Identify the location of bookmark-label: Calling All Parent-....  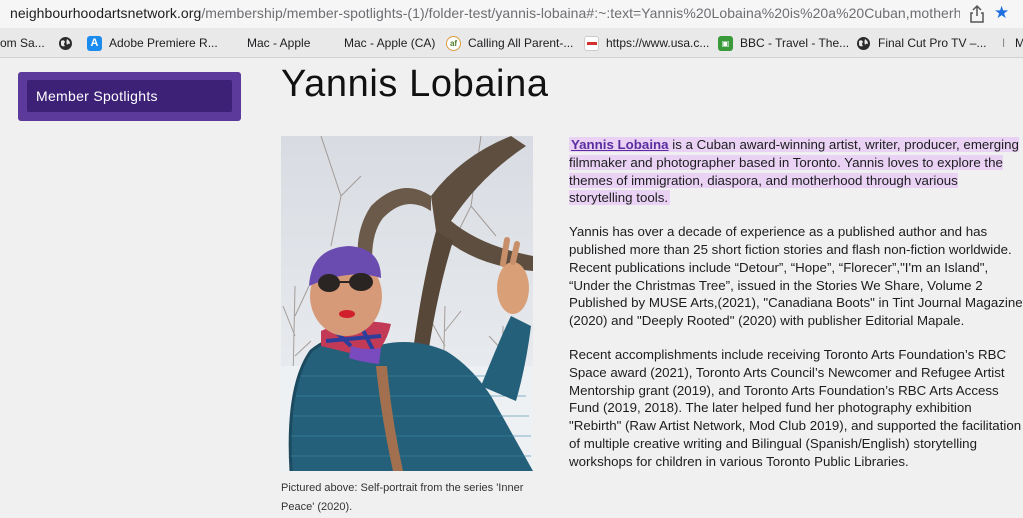
(521, 43).